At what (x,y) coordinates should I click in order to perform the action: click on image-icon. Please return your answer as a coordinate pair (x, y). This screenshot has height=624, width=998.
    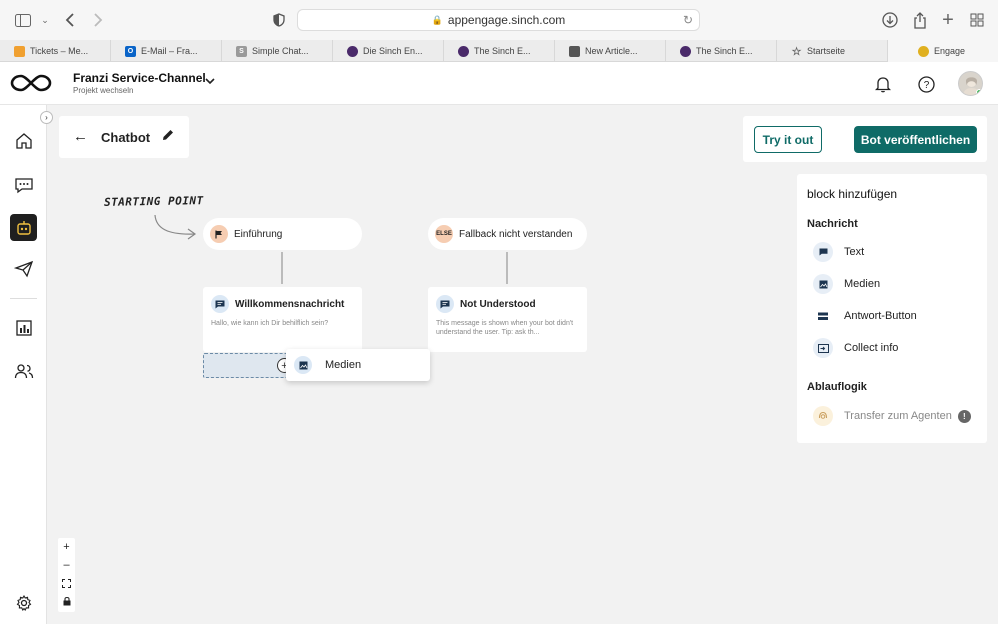
    Looking at the image, I should click on (303, 365).